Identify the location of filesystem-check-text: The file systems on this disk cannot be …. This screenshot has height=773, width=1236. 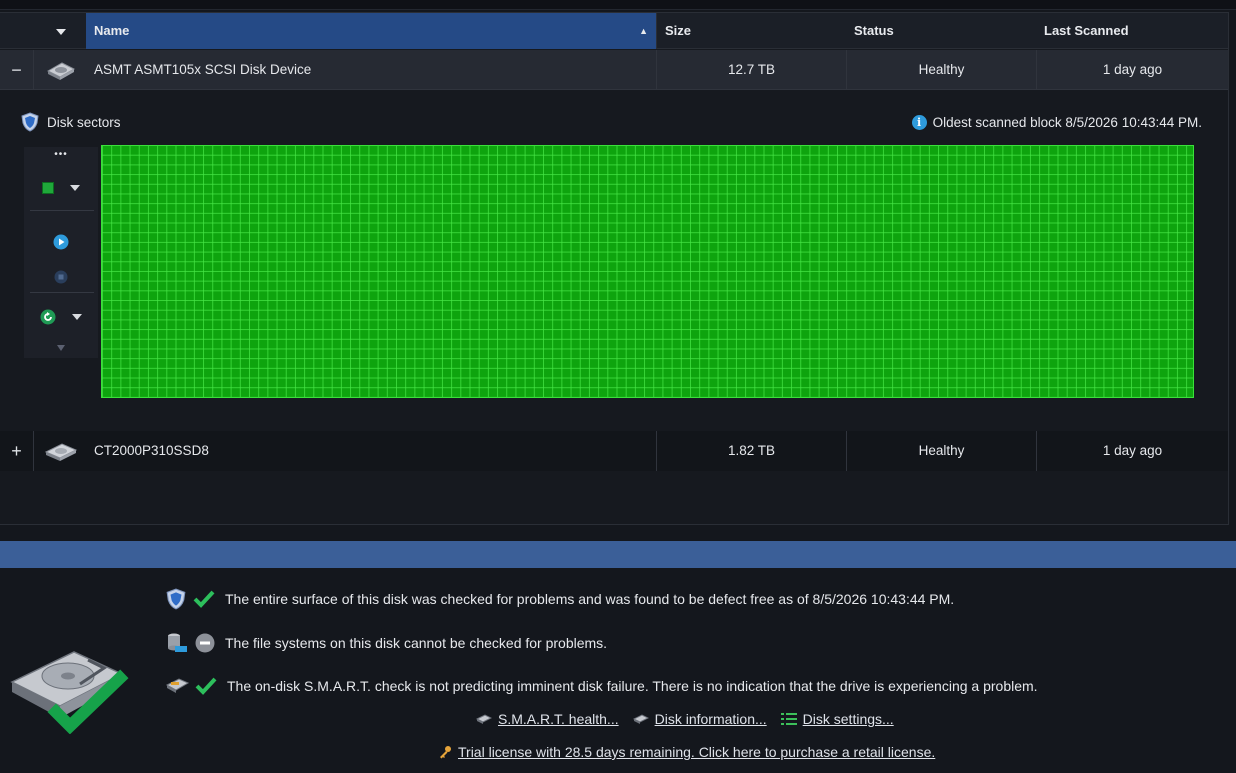
(416, 643).